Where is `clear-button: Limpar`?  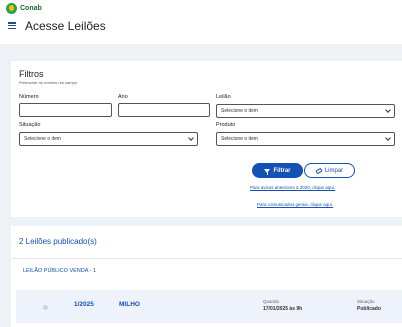 clear-button: Limpar is located at coordinates (329, 170).